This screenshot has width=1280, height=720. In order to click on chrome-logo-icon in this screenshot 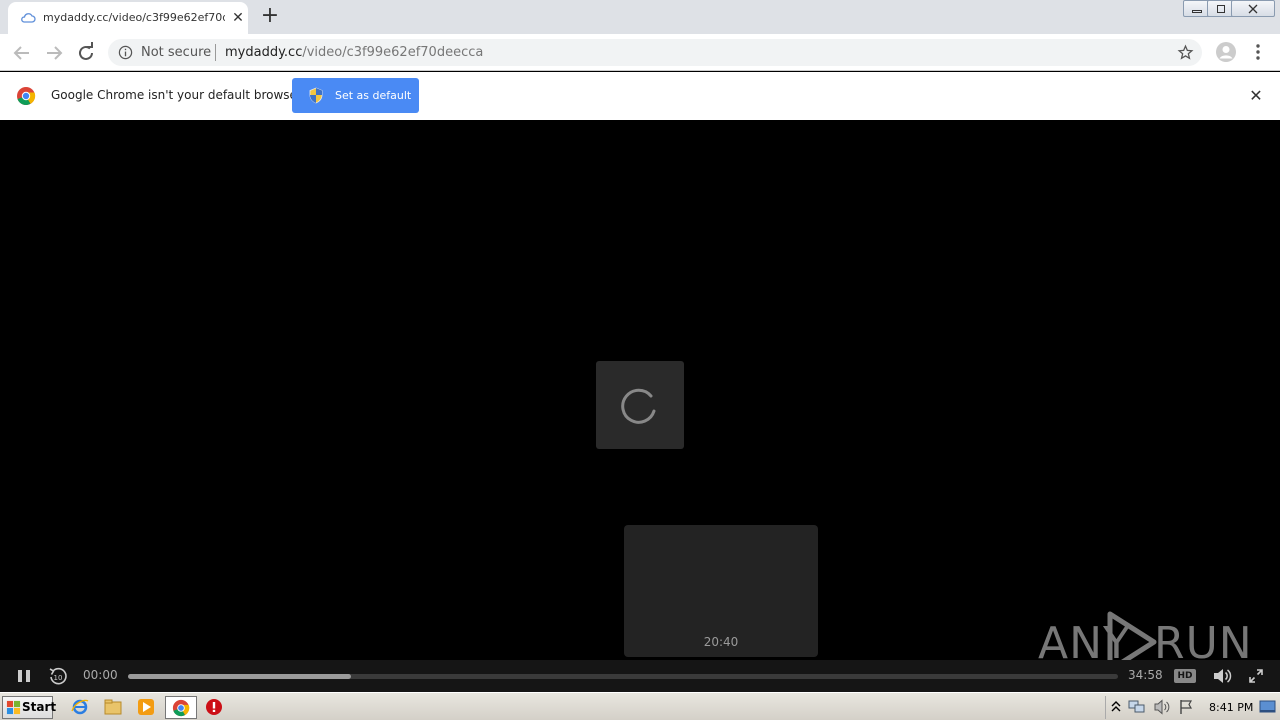, I will do `click(26, 96)`.